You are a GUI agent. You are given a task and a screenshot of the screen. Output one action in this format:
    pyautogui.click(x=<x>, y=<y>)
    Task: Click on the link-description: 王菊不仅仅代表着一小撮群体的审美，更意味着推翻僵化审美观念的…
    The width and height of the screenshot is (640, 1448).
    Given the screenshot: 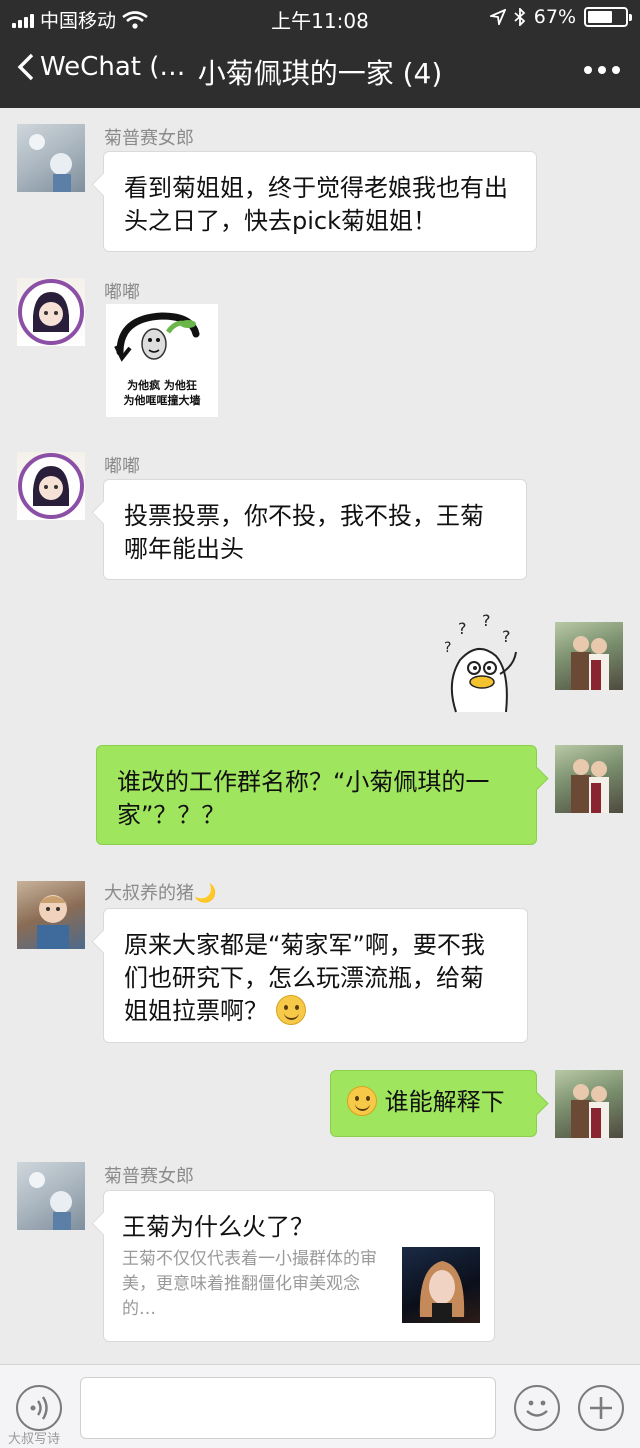 What is the action you would take?
    pyautogui.click(x=249, y=1284)
    